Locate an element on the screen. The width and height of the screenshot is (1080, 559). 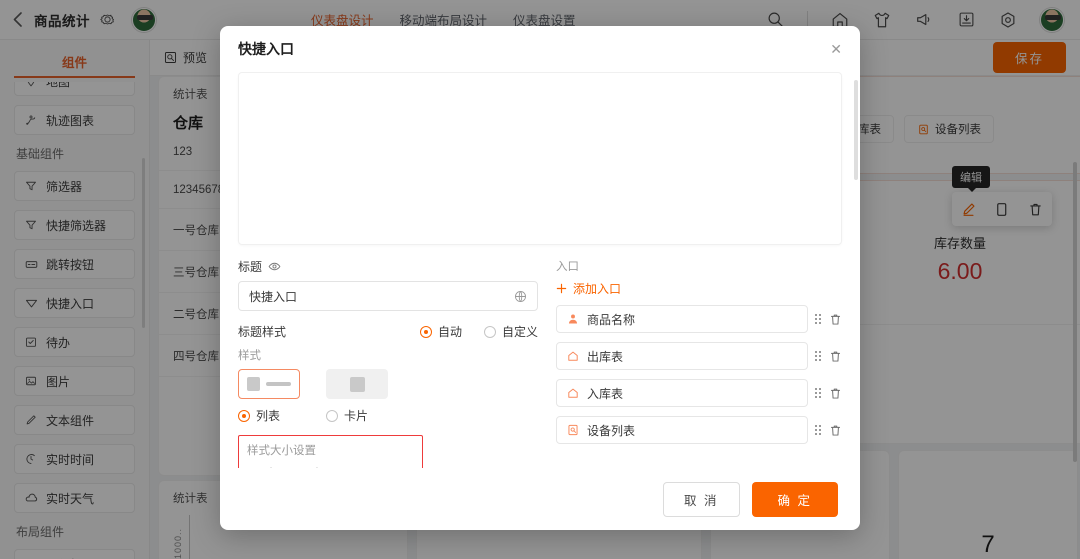
style-choice-list: 列表 is located at coordinates (269, 396).